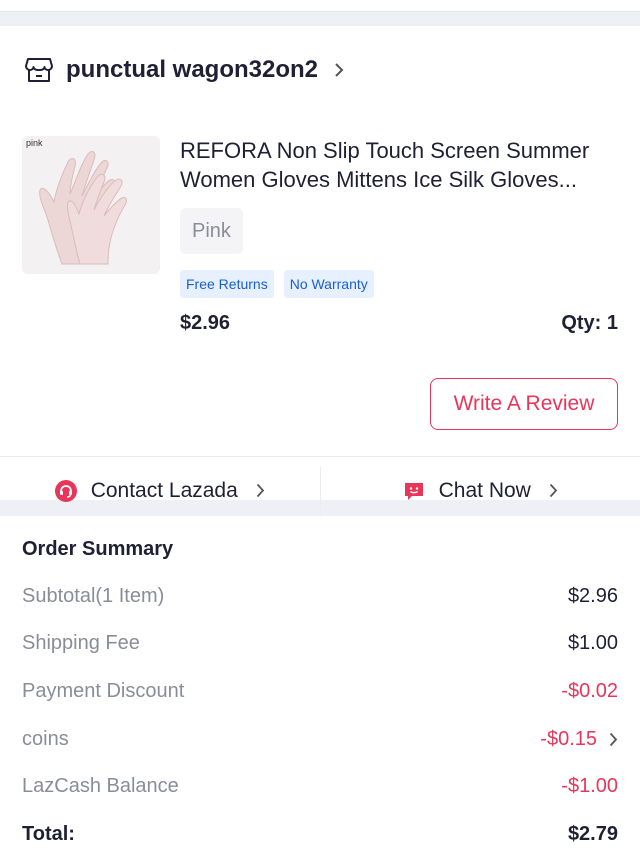  What do you see at coordinates (227, 284) in the screenshot?
I see `free-returns-tag: Free Returns` at bounding box center [227, 284].